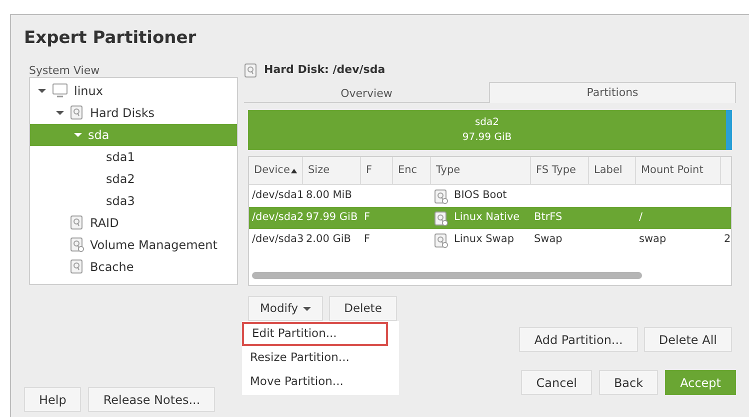  I want to click on tree-item: linux, so click(133, 91).